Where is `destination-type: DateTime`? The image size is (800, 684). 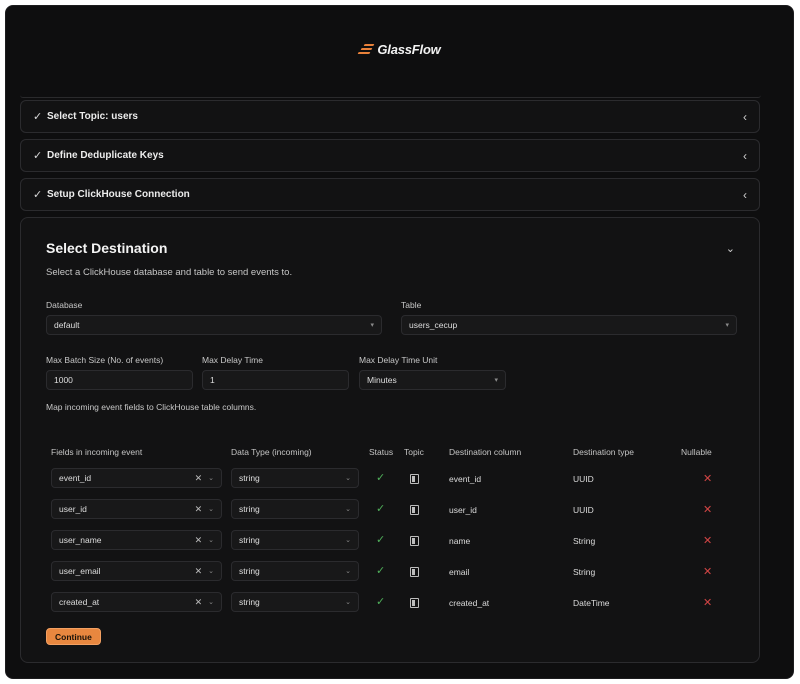 destination-type: DateTime is located at coordinates (591, 603).